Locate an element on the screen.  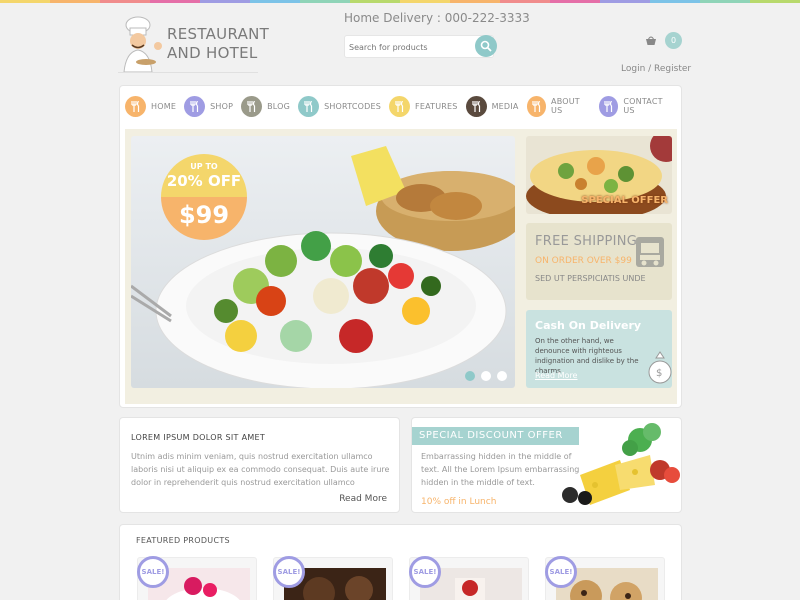
shipping-title: FREE SHIPPING is located at coordinates (586, 241).